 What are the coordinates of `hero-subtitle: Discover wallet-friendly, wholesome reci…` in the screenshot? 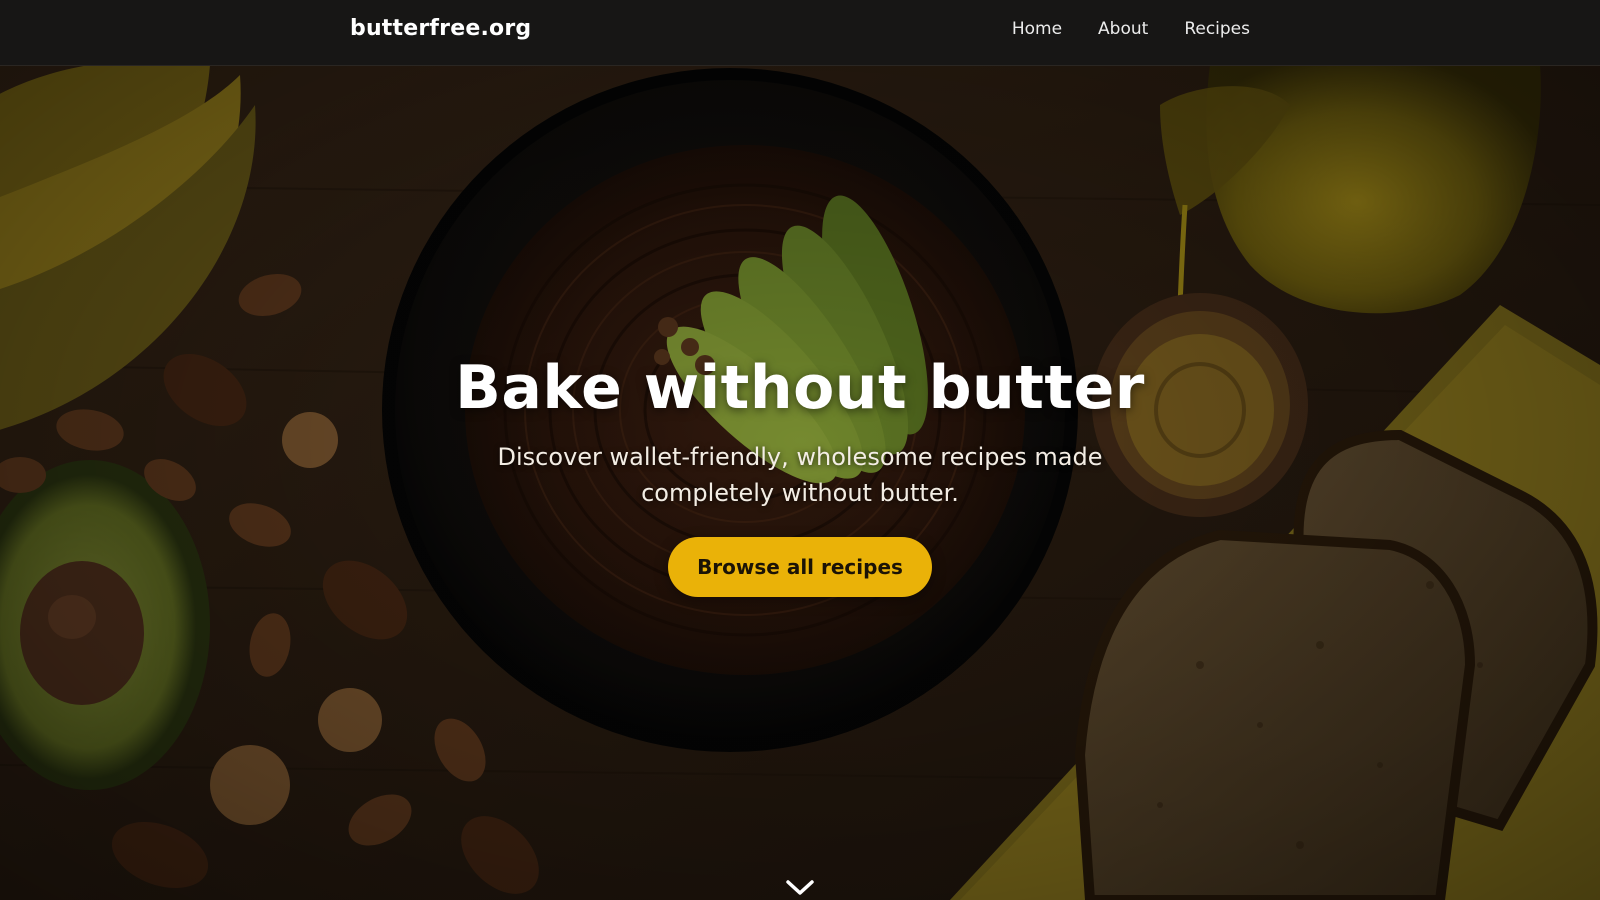 It's located at (800, 475).